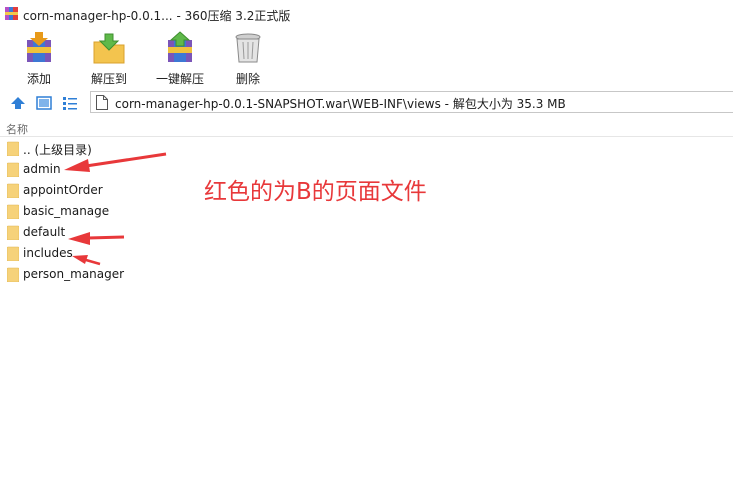 The image size is (733, 478). What do you see at coordinates (150, 253) in the screenshot?
I see `list-item: includes` at bounding box center [150, 253].